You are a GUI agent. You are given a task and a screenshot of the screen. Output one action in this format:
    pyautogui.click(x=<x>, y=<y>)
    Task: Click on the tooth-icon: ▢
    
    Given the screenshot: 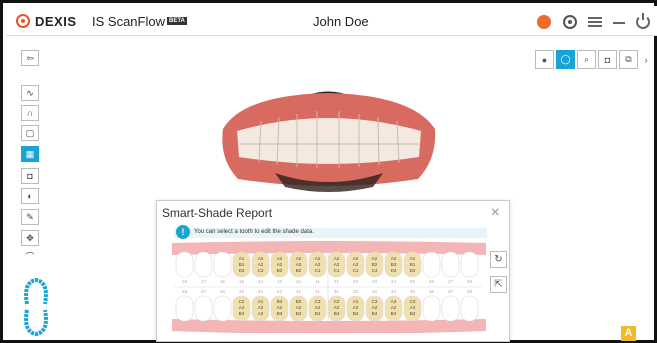 What is the action you would take?
    pyautogui.click(x=30, y=133)
    